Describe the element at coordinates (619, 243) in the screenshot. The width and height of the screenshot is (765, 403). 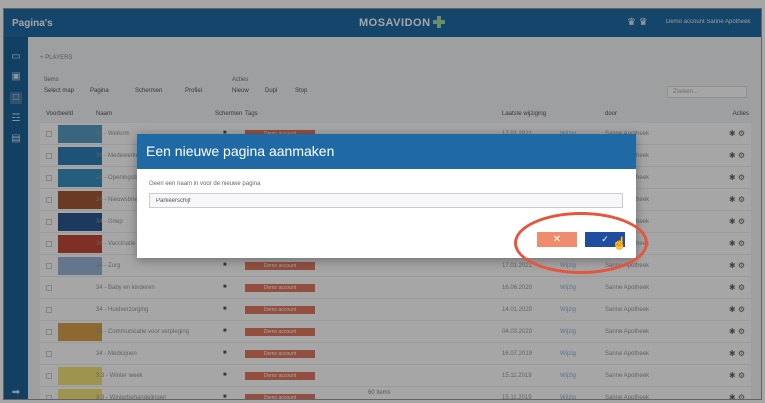
I see `mouse-cursor-icon: ☝` at that location.